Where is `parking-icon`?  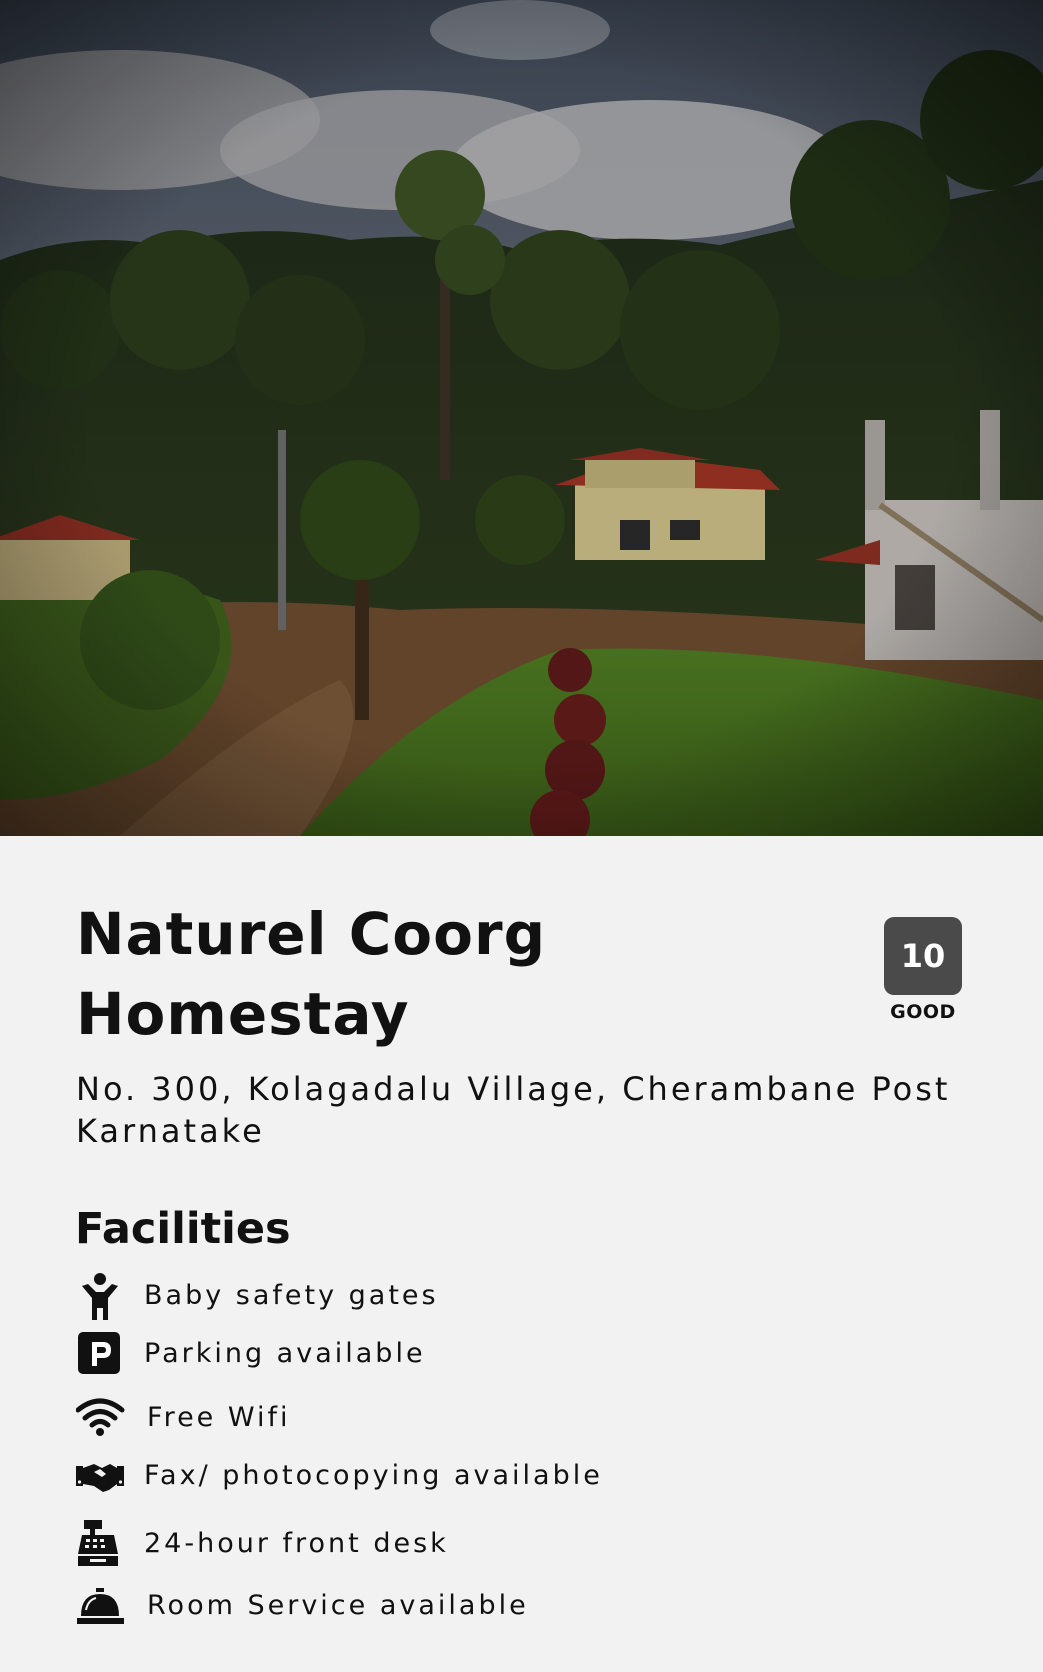
parking-icon is located at coordinates (102, 1354).